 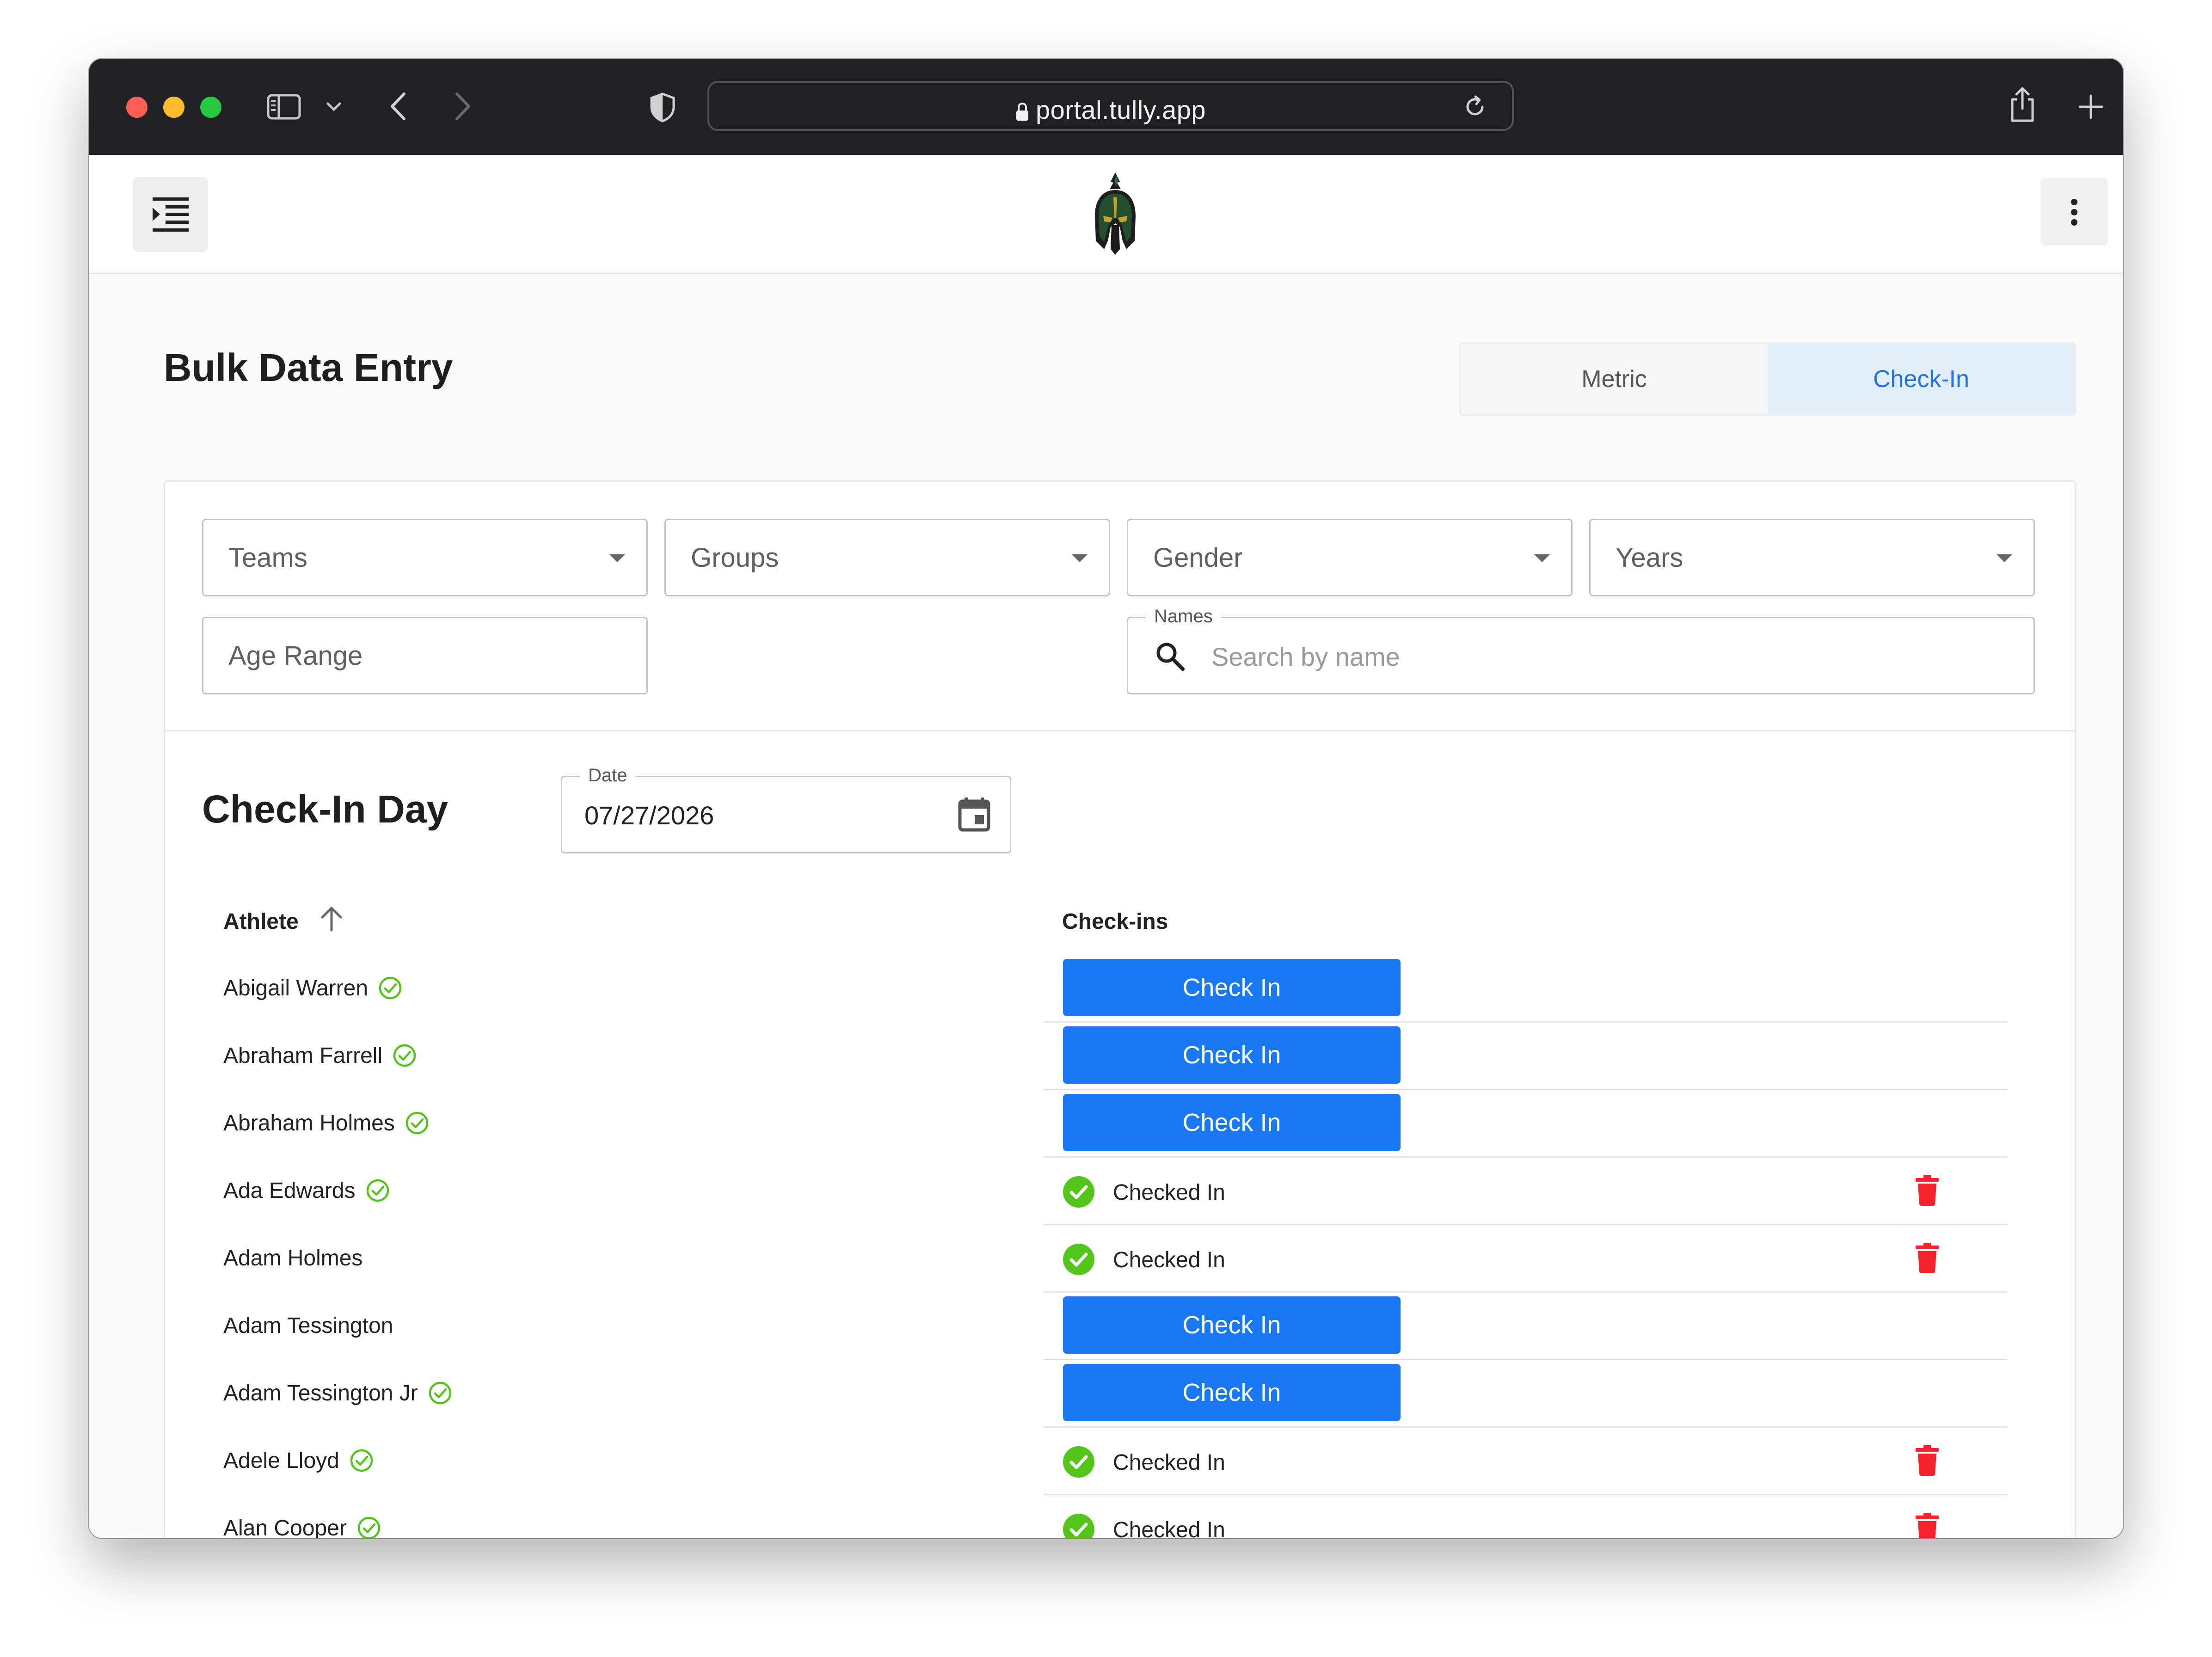 I want to click on athlete-cell: Adele Lloyd, so click(x=299, y=1461).